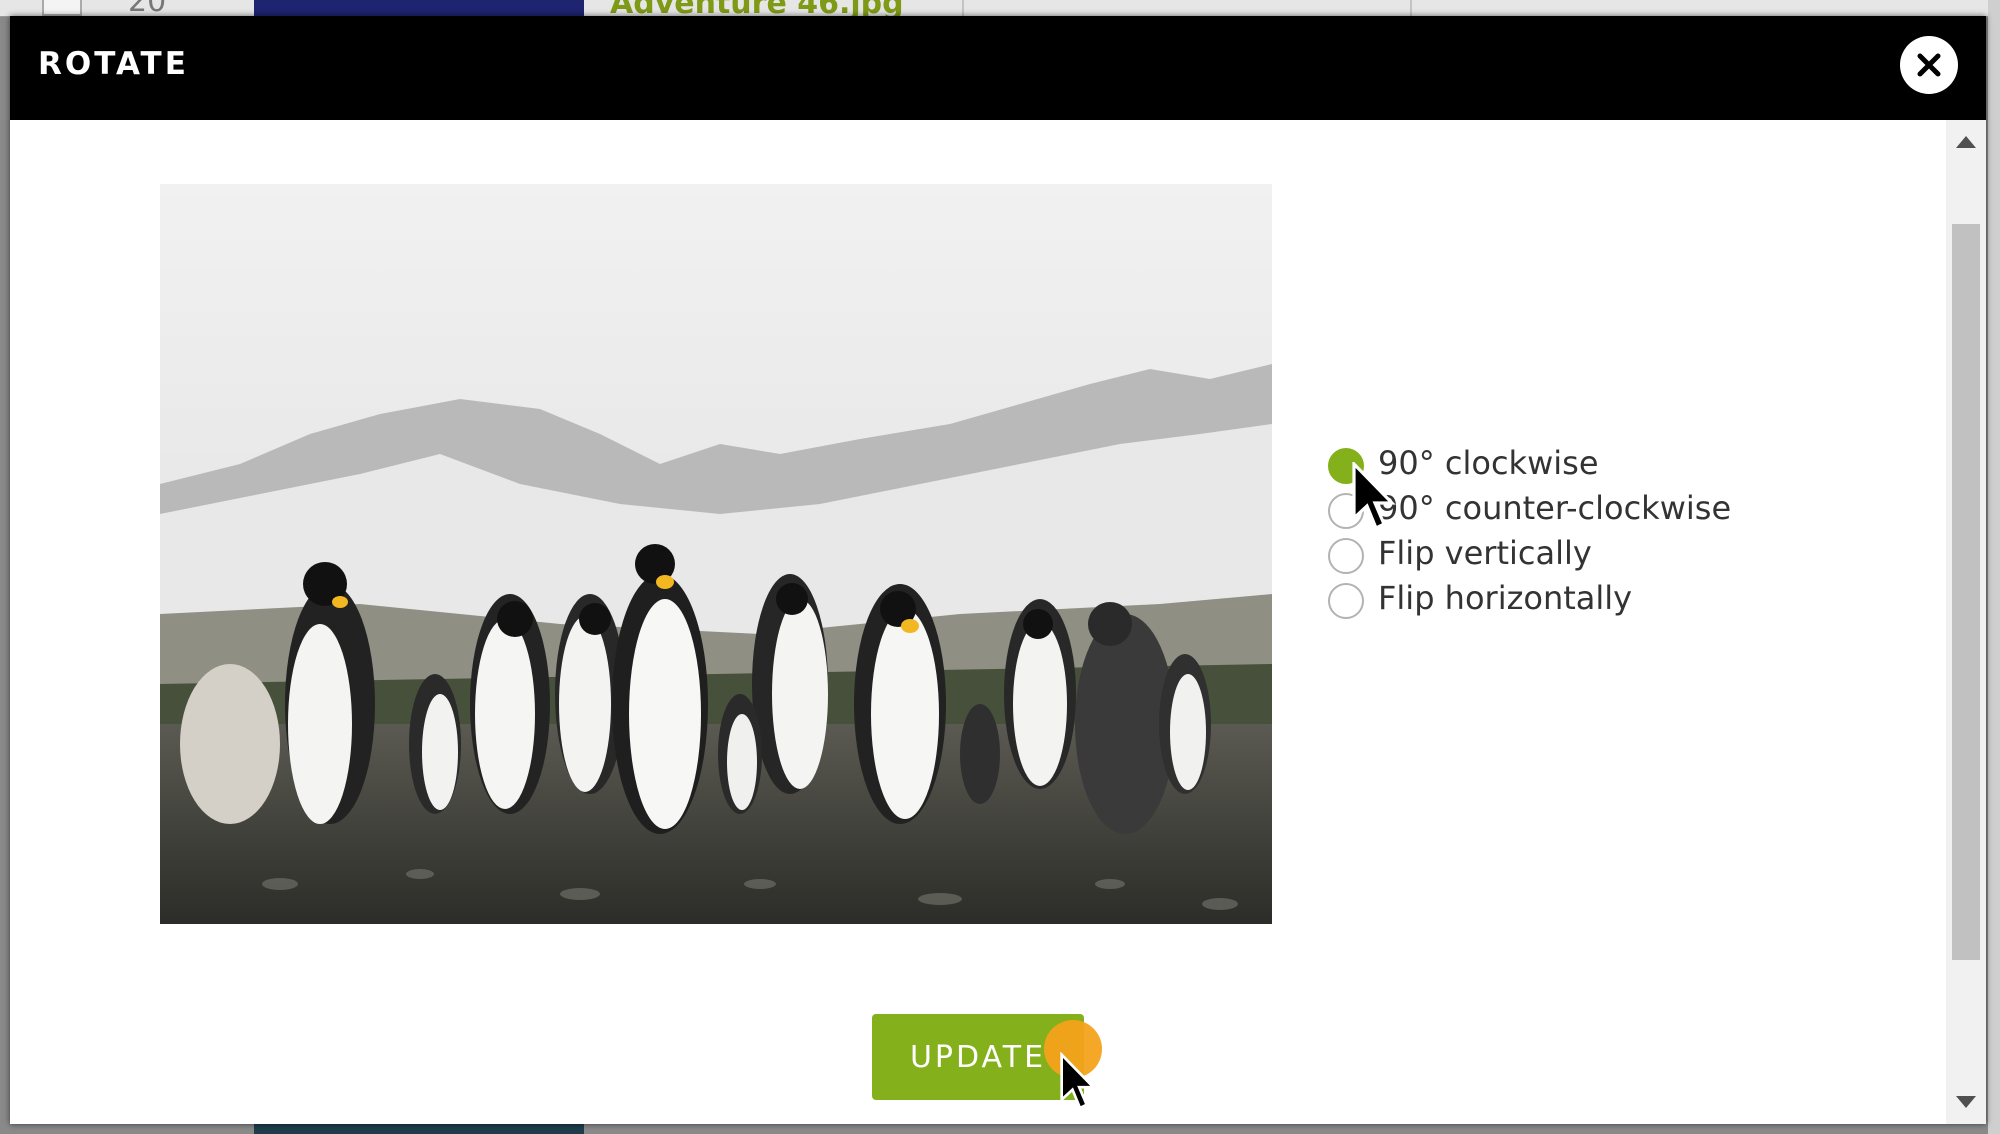 This screenshot has height=1134, width=2000. What do you see at coordinates (1488, 463) in the screenshot?
I see `rotate-option-label: 90° clockwise` at bounding box center [1488, 463].